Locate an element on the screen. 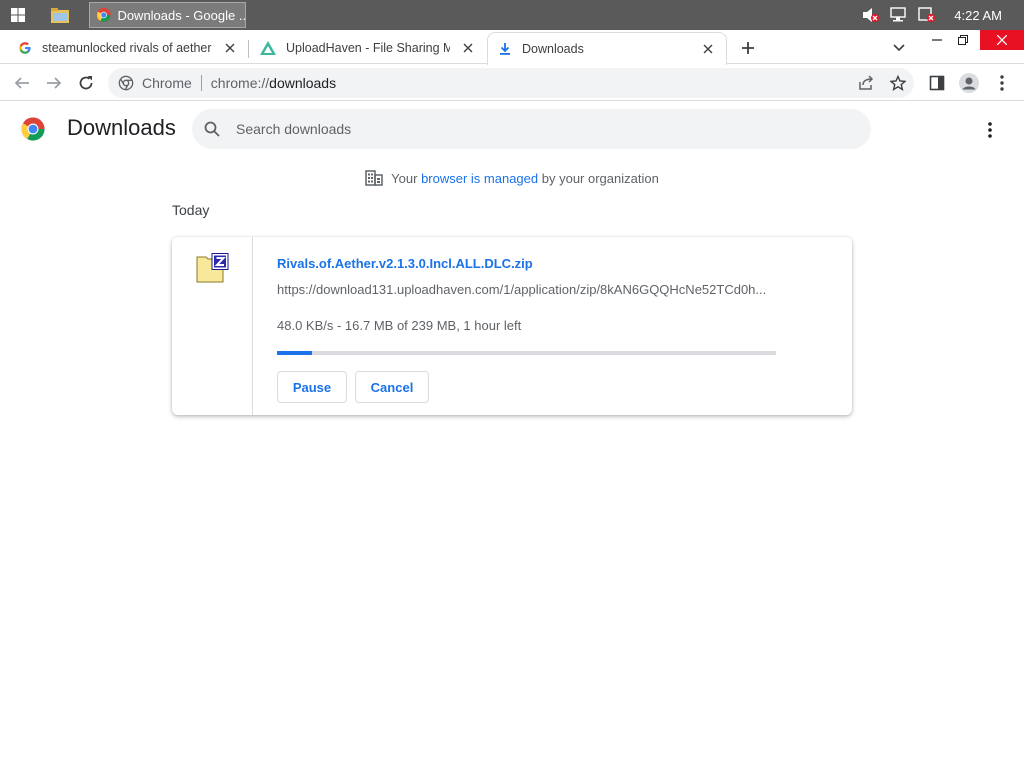 The width and height of the screenshot is (1024, 768). windows-logo-icon is located at coordinates (18, 15).